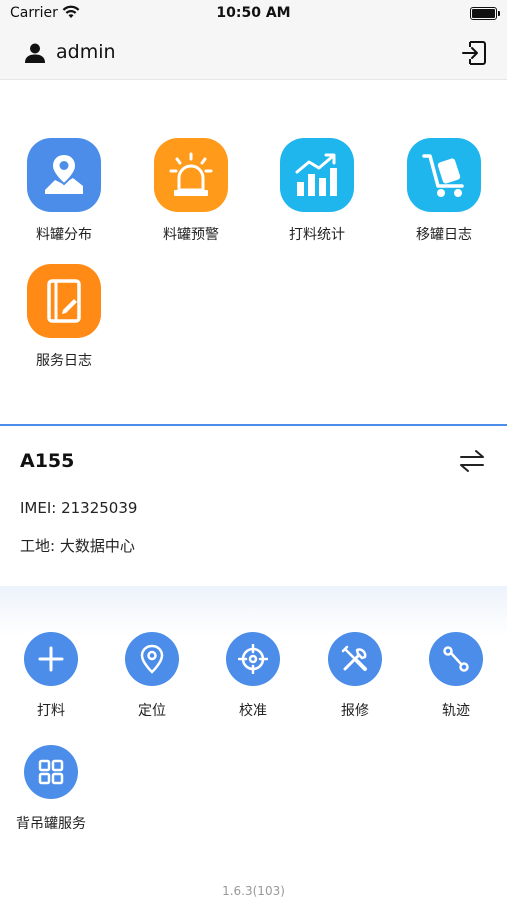 The height and width of the screenshot is (900, 507). I want to click on menu-item-tank-alert: 料罐预警, so click(191, 191).